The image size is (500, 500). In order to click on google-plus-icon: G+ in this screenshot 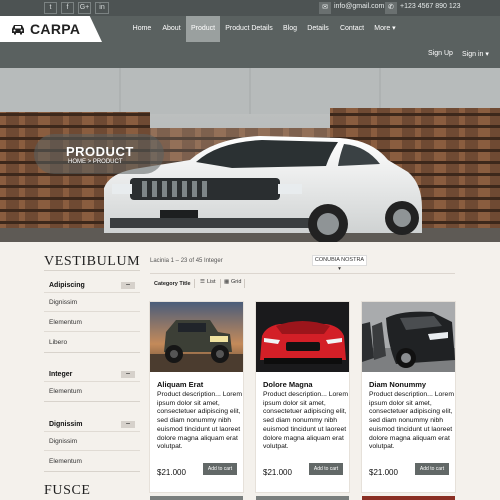, I will do `click(84, 8)`.